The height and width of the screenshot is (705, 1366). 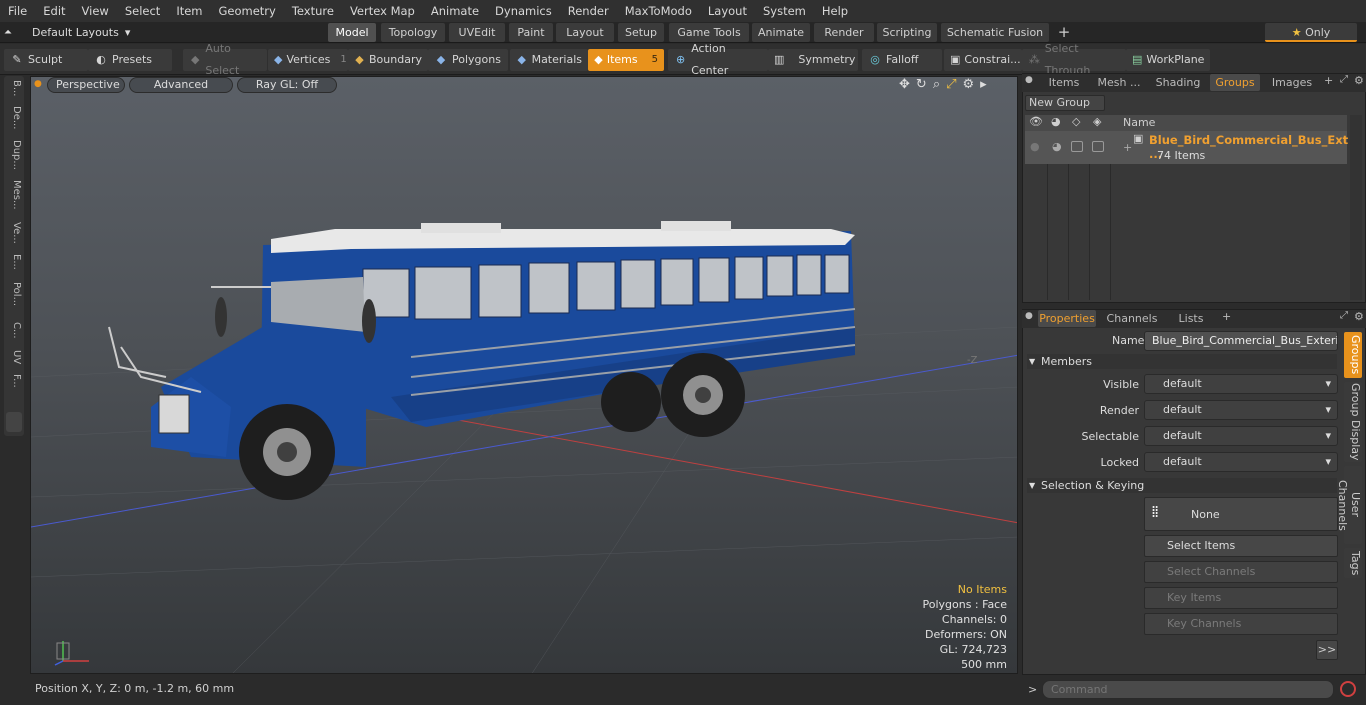 I want to click on materials-button: ◆ Materials, so click(x=549, y=60).